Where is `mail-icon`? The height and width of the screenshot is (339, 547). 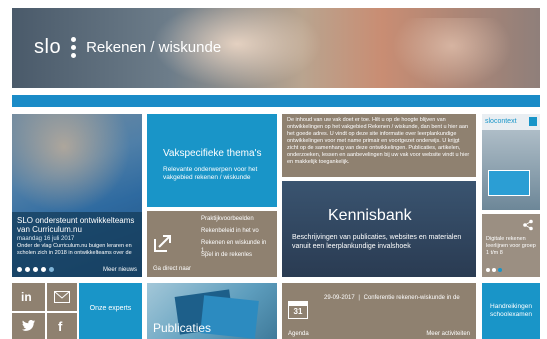 mail-icon is located at coordinates (62, 297).